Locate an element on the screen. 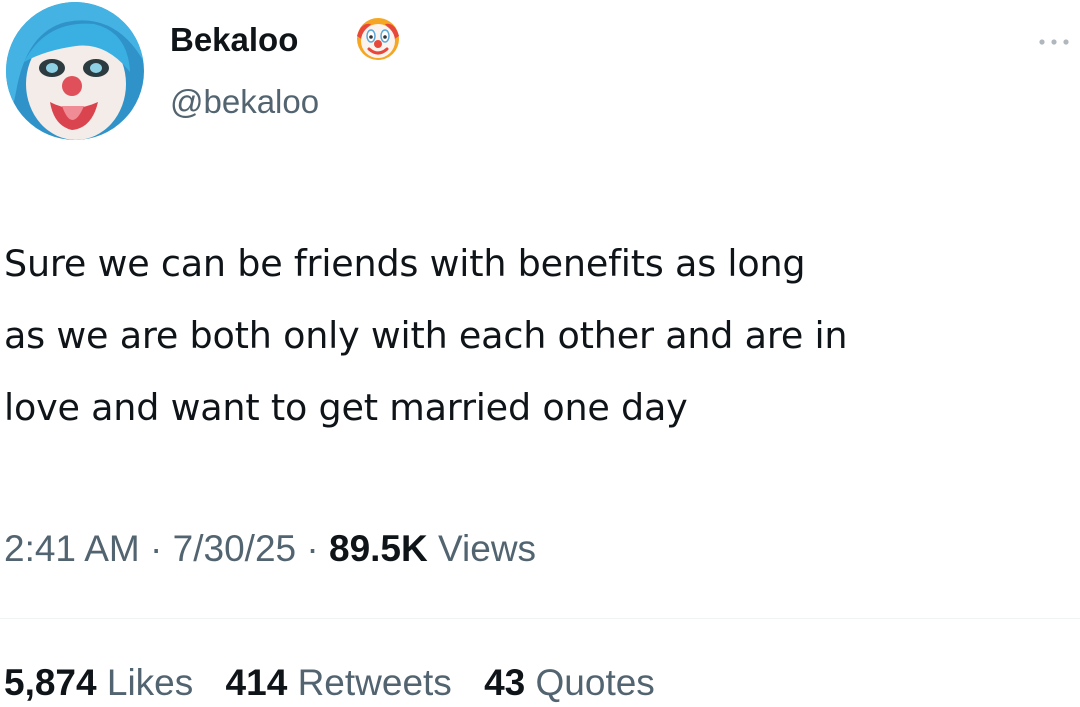 The image size is (1080, 707). avatar-image is located at coordinates (75, 71).